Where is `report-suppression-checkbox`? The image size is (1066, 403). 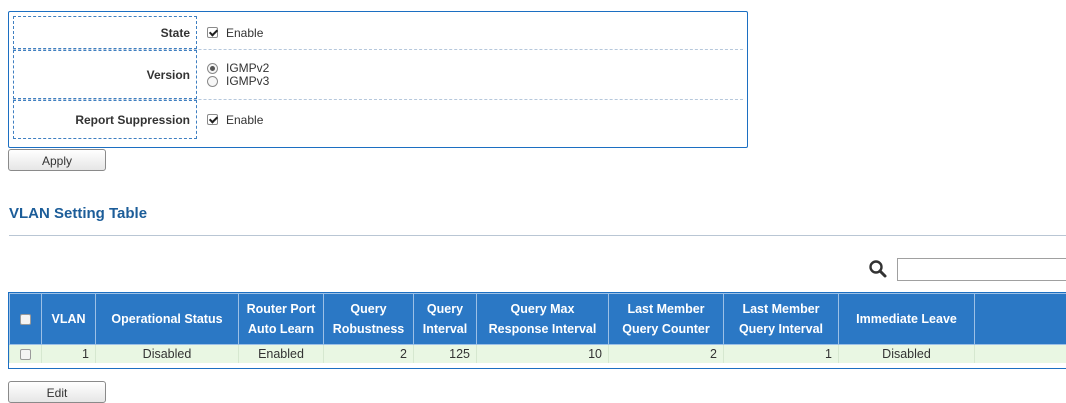 report-suppression-checkbox is located at coordinates (212, 119).